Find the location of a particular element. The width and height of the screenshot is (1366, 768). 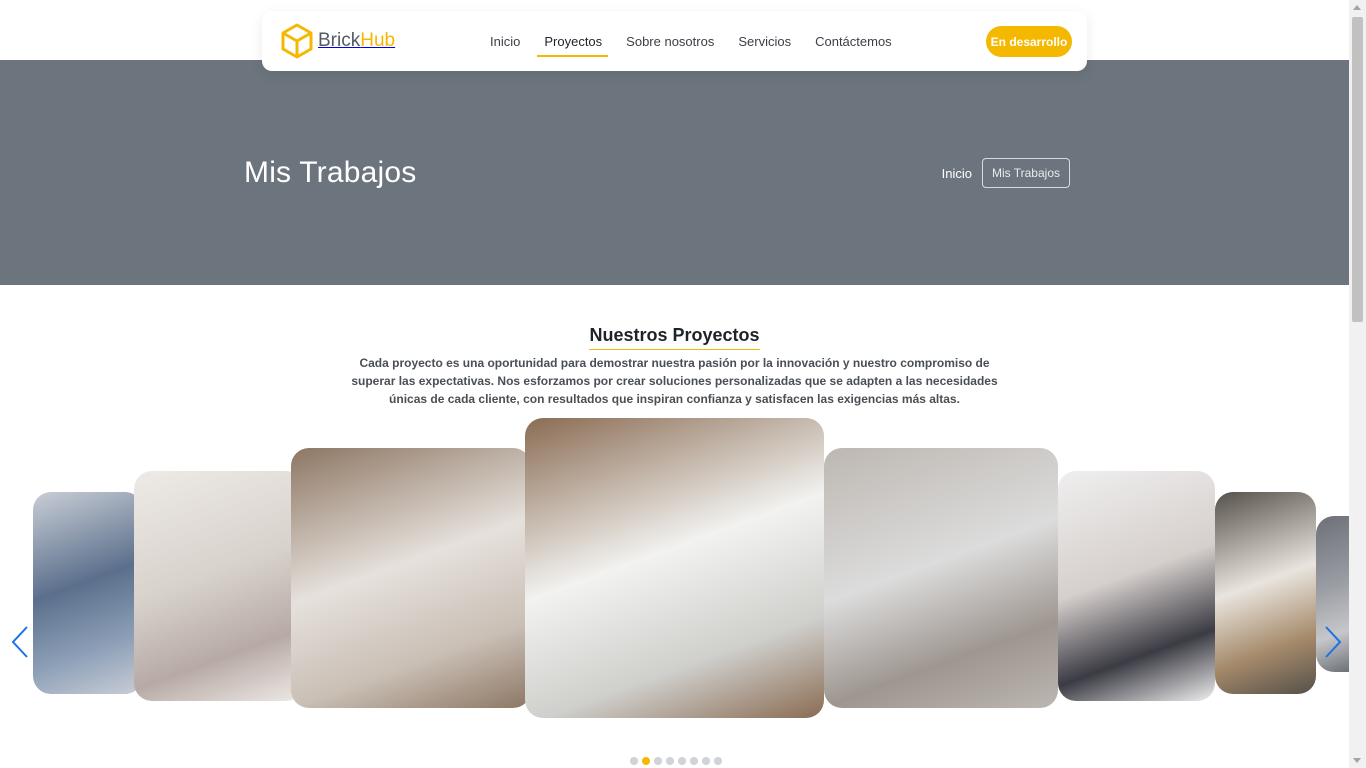

project-slide-unfinished-bathroom is located at coordinates (219, 586).